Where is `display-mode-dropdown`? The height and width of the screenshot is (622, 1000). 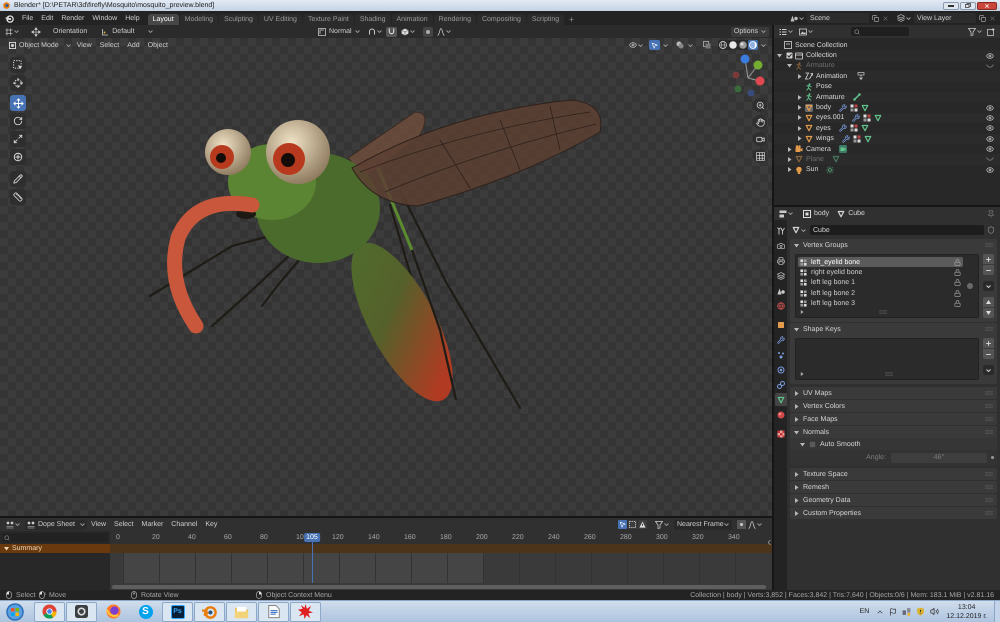 display-mode-dropdown is located at coordinates (786, 32).